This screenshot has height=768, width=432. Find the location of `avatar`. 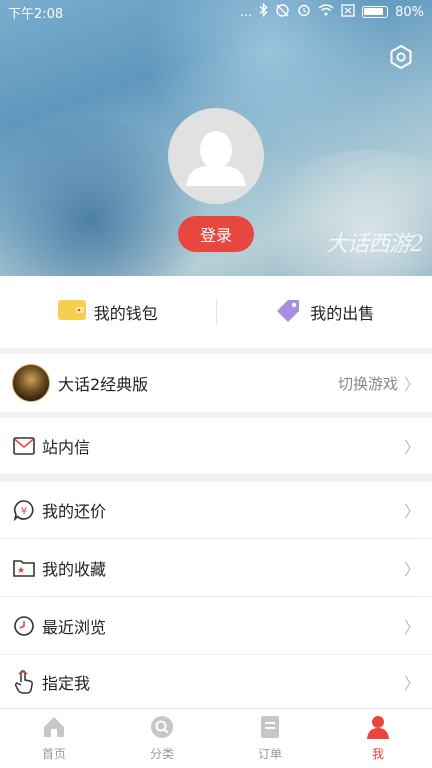

avatar is located at coordinates (216, 156).